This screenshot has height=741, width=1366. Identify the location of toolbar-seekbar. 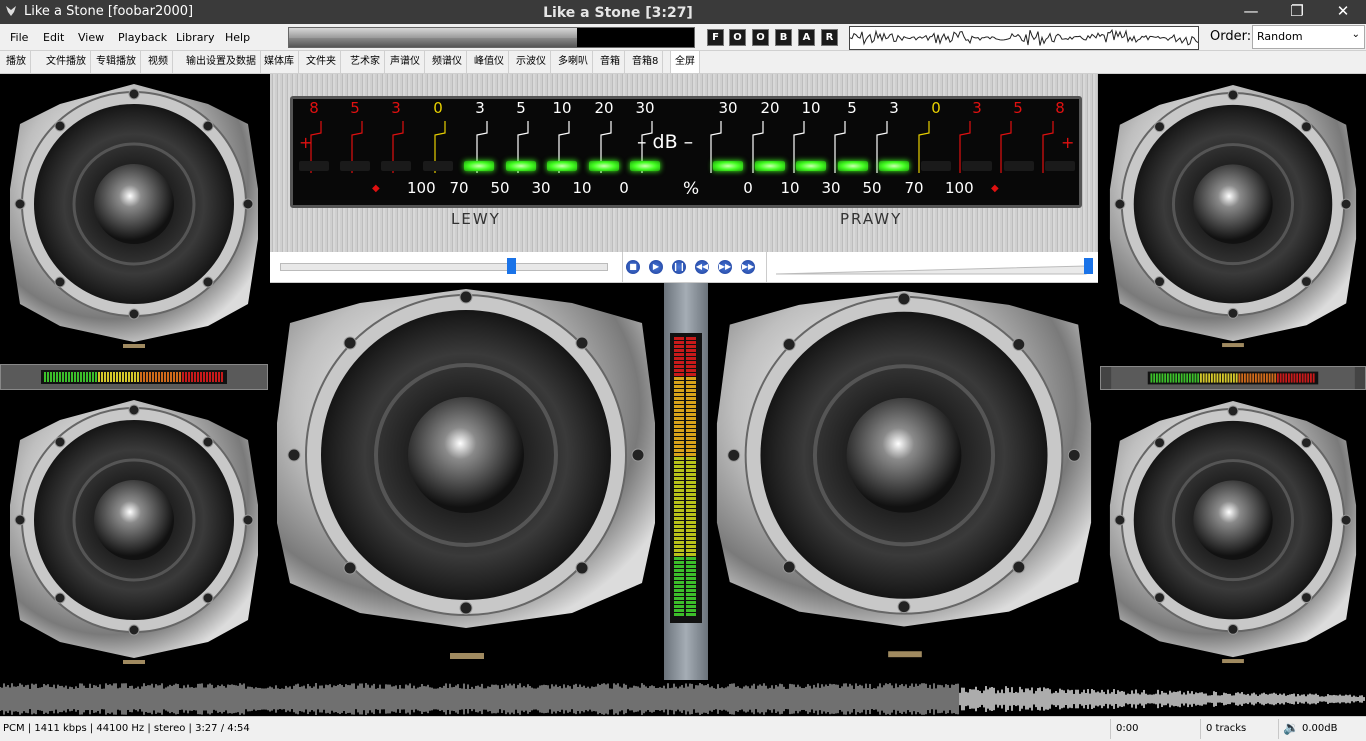
(491, 37).